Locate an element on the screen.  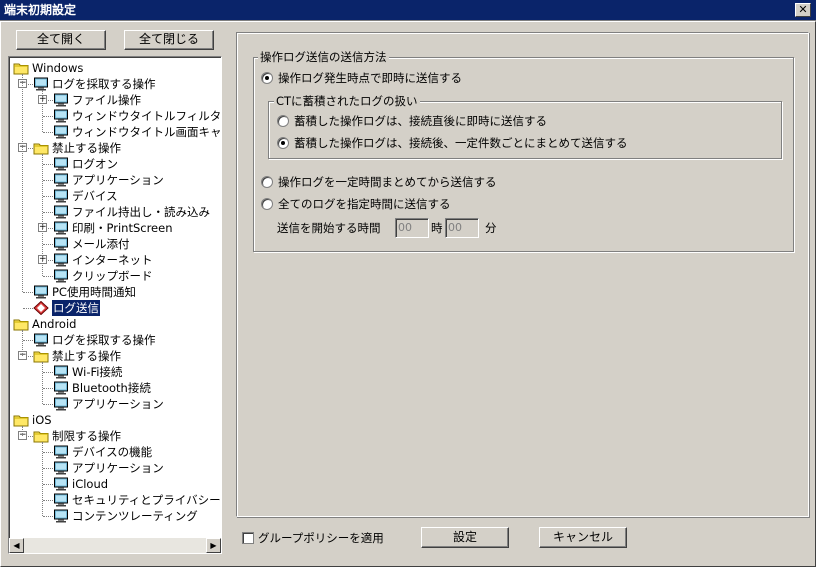
tree-item: Windows is located at coordinates (115, 68).